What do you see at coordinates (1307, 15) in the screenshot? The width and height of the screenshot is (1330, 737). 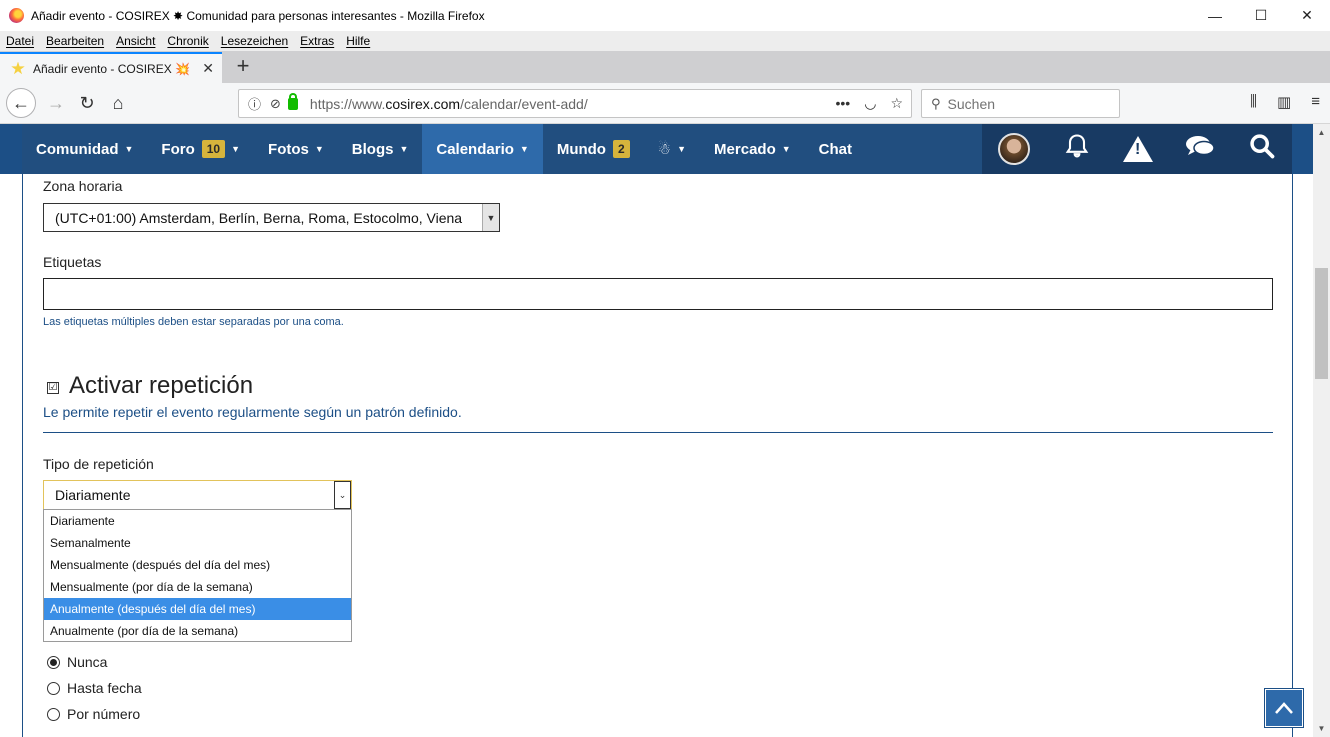 I see `close-window-button: ✕` at bounding box center [1307, 15].